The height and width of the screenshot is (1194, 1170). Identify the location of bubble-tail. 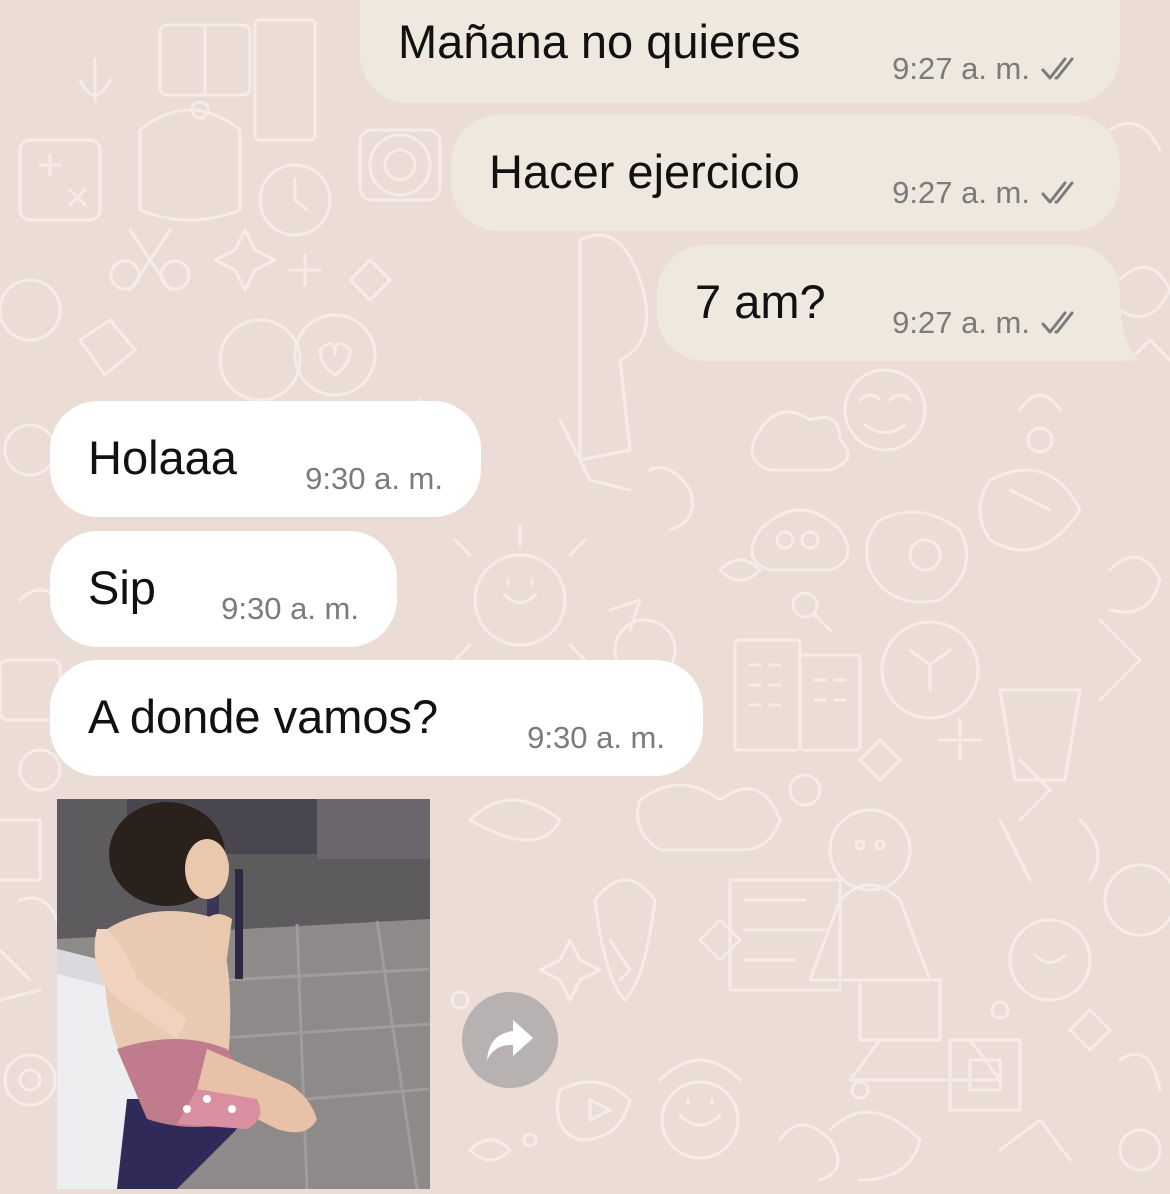
(1119, 330).